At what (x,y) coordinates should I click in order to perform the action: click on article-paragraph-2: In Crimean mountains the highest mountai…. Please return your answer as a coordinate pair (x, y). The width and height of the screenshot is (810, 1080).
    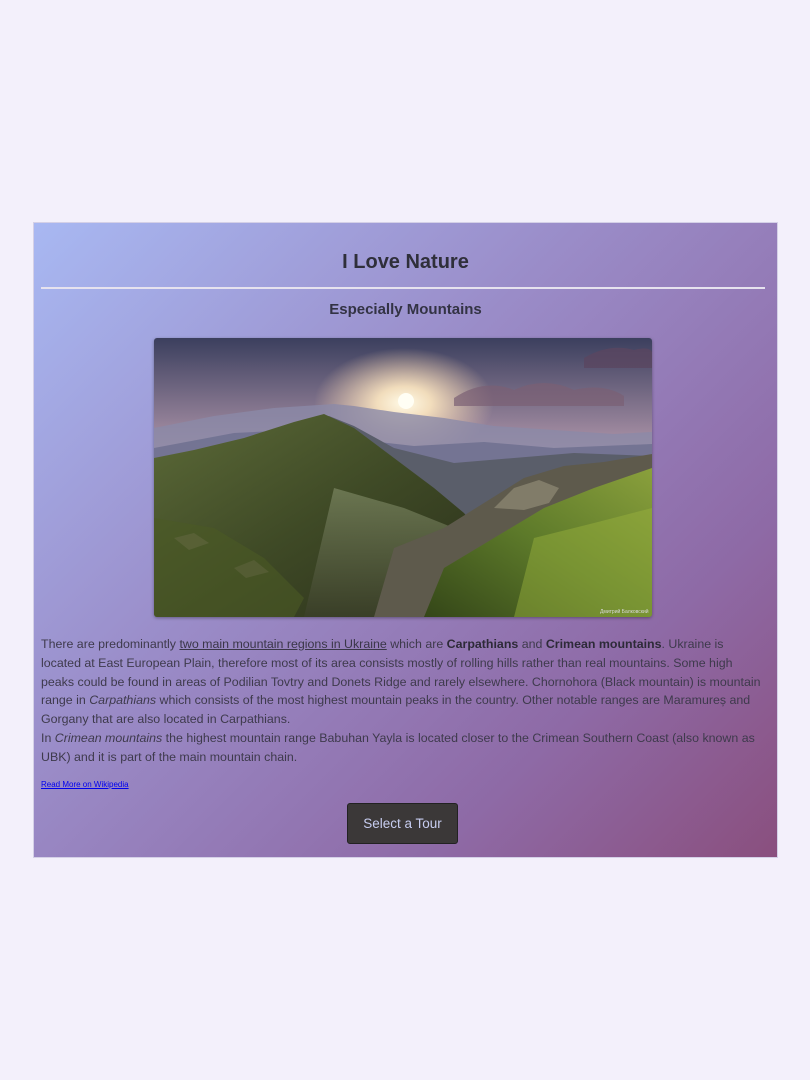
    Looking at the image, I should click on (398, 747).